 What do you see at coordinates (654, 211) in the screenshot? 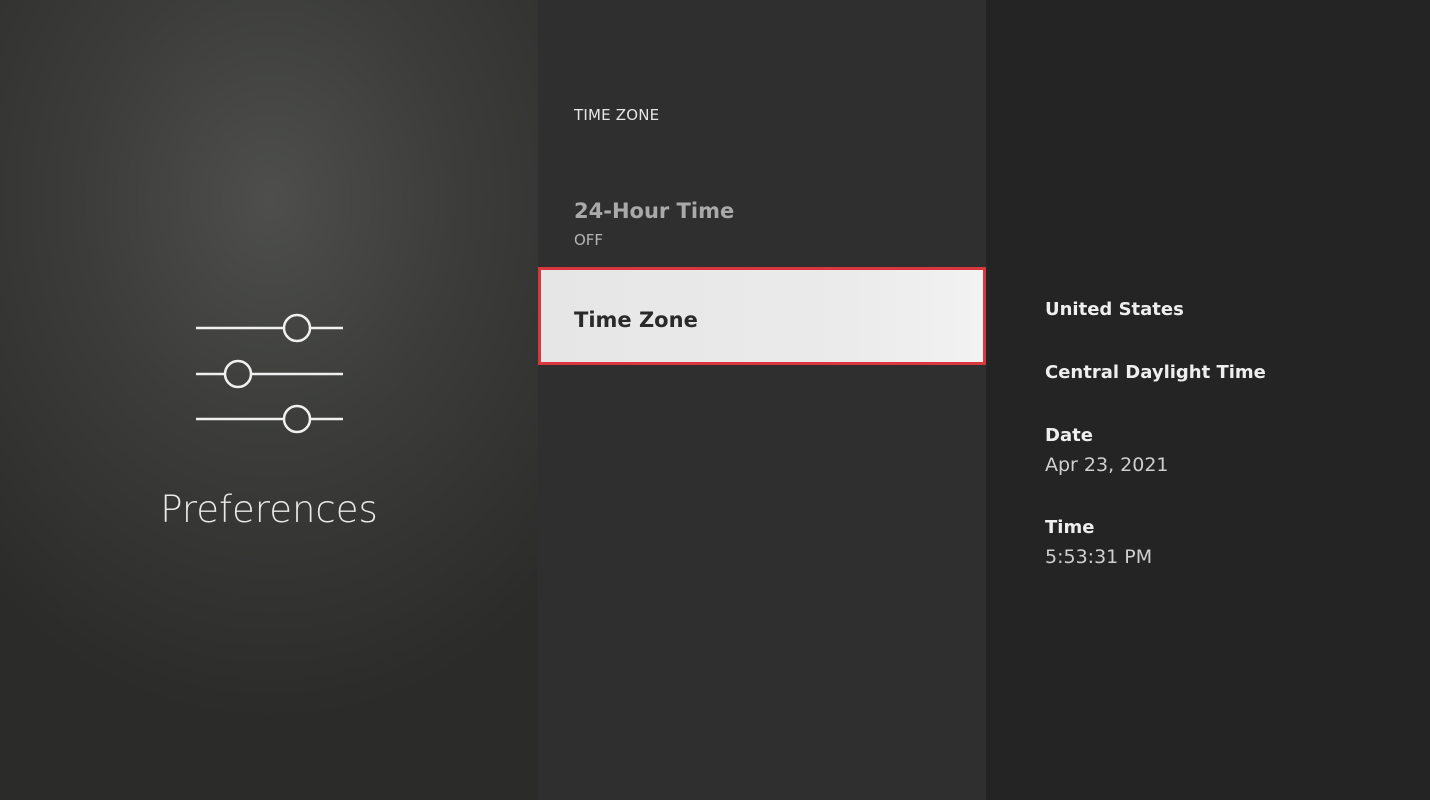
I see `menu-item-label: 24-Hour Time` at bounding box center [654, 211].